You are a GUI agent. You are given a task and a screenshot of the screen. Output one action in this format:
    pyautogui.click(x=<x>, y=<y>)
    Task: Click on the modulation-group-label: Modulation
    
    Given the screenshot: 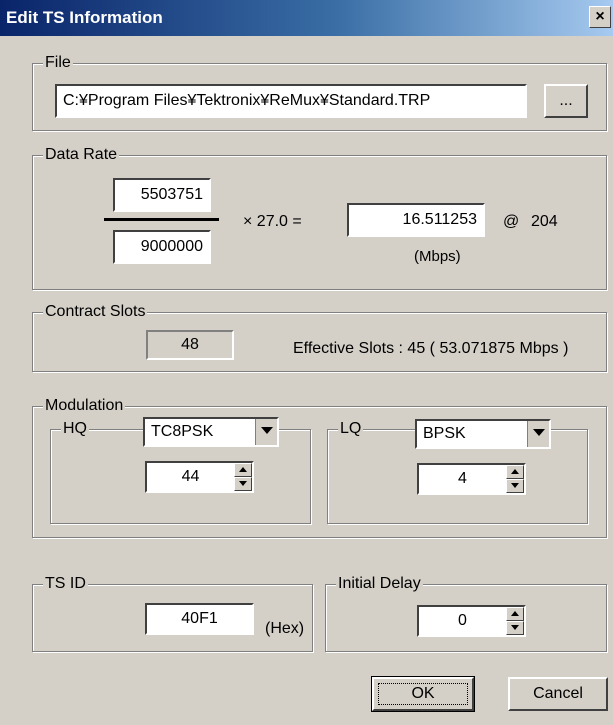 What is the action you would take?
    pyautogui.click(x=84, y=406)
    